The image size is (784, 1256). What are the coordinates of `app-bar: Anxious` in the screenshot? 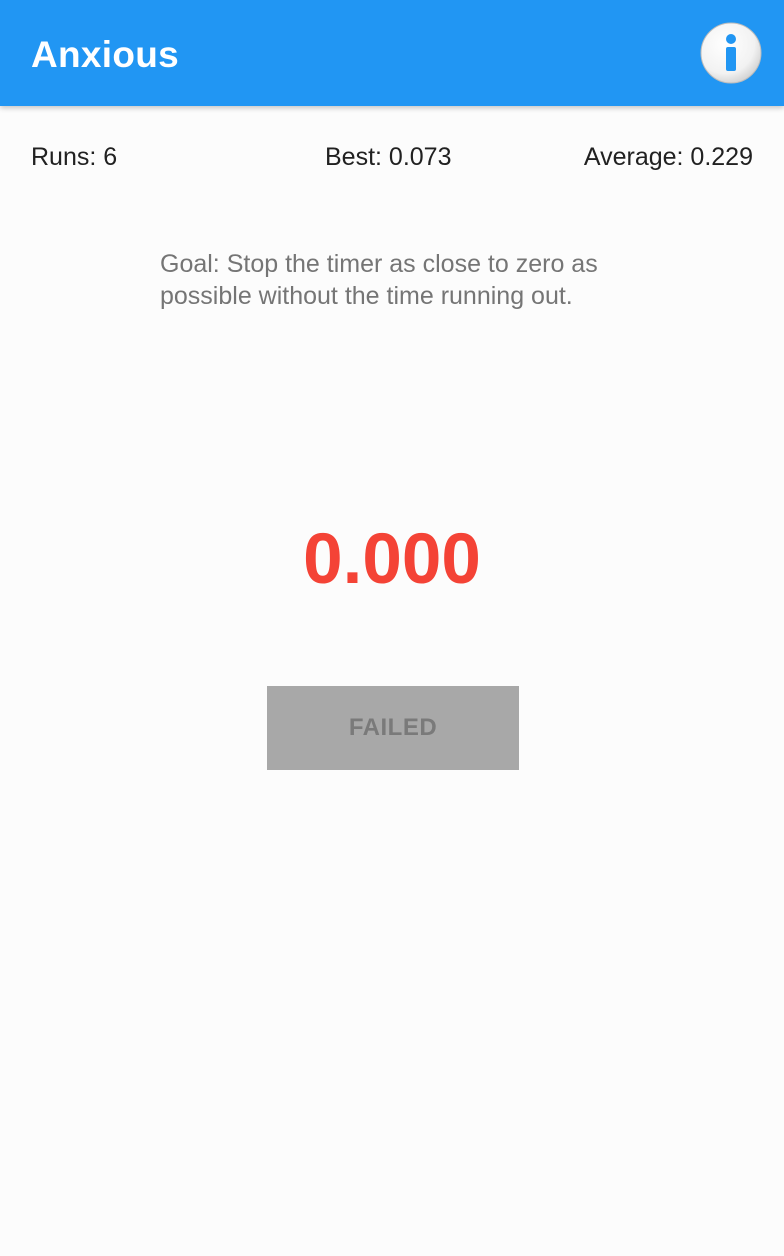 It's located at (392, 53).